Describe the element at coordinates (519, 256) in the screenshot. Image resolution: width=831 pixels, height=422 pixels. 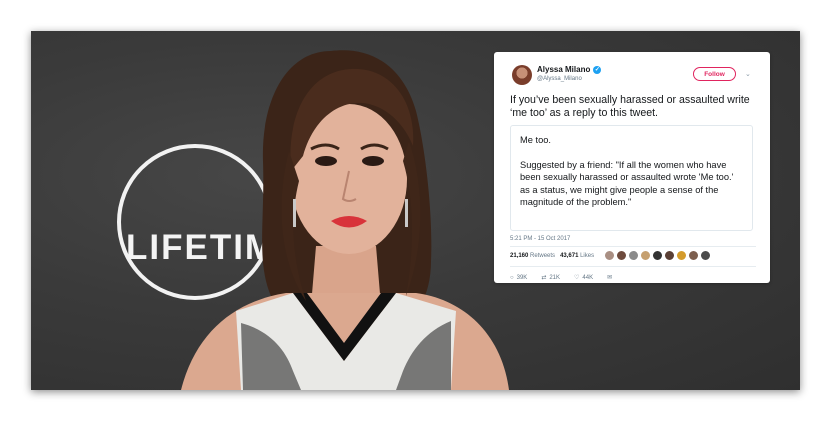
I see `retweets-count: 21,160` at that location.